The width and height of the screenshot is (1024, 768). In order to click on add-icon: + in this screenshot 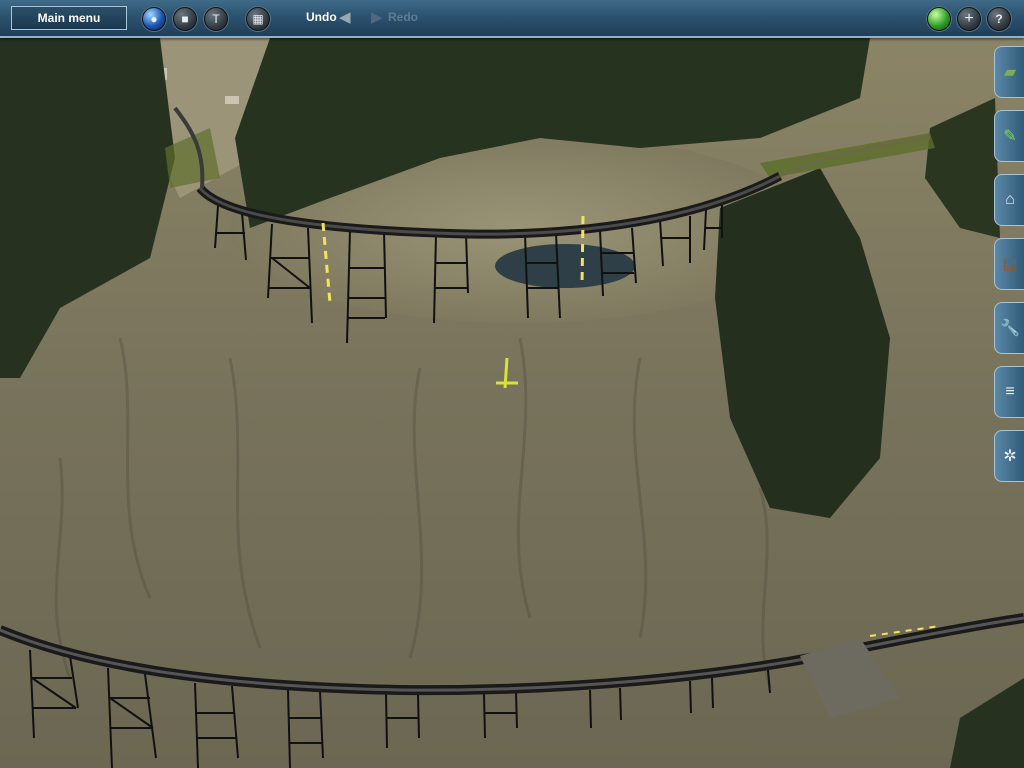, I will do `click(969, 19)`.